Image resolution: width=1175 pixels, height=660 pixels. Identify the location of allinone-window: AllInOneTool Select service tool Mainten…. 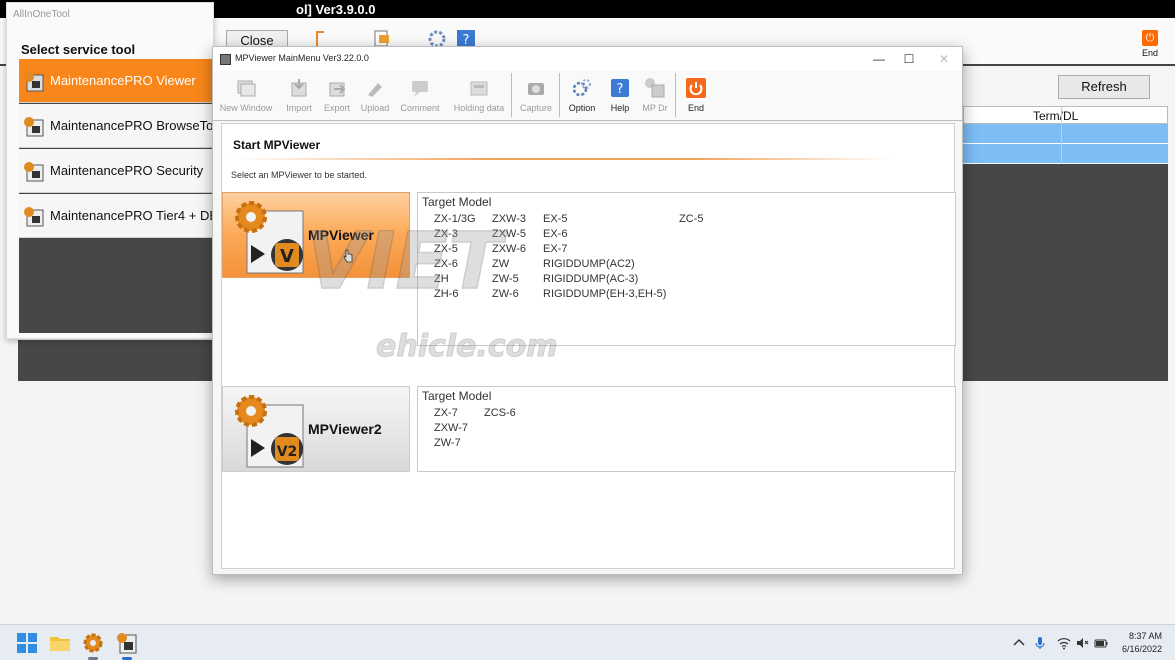
(110, 170).